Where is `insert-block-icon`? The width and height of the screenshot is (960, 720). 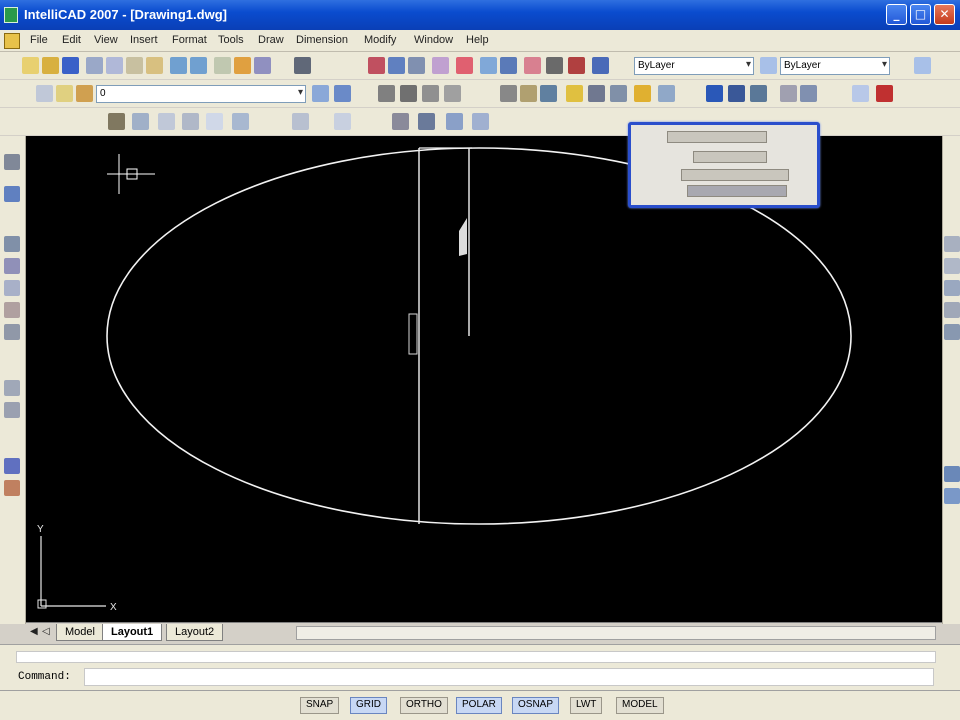
insert-block-icon is located at coordinates (12, 466).